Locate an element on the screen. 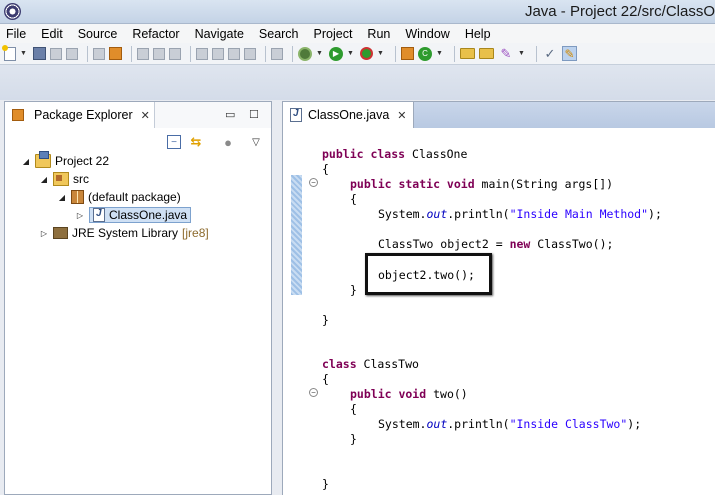  tree-item-label: src is located at coordinates (81, 179).